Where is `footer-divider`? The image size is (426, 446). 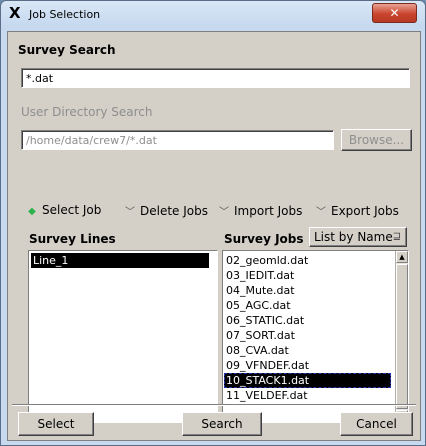
footer-divider is located at coordinates (214, 405).